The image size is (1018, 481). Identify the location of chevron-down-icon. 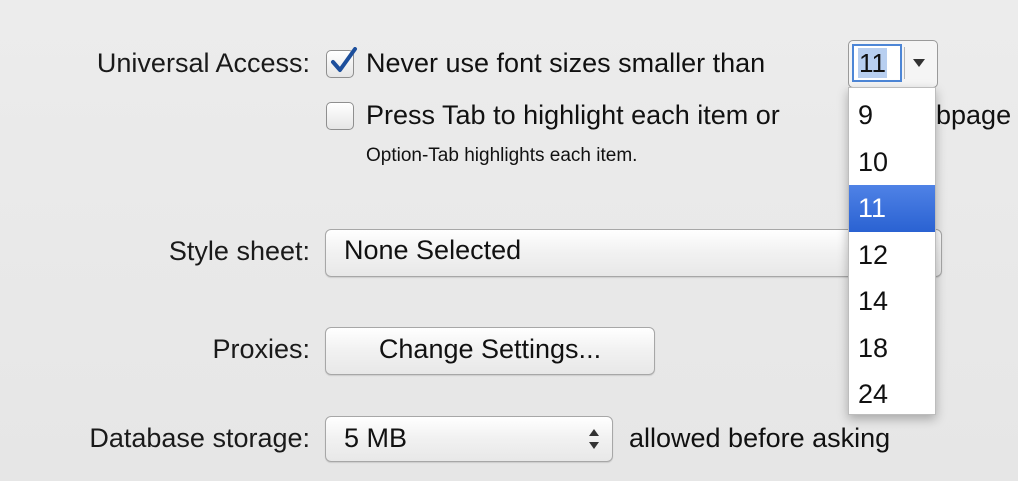
(919, 63).